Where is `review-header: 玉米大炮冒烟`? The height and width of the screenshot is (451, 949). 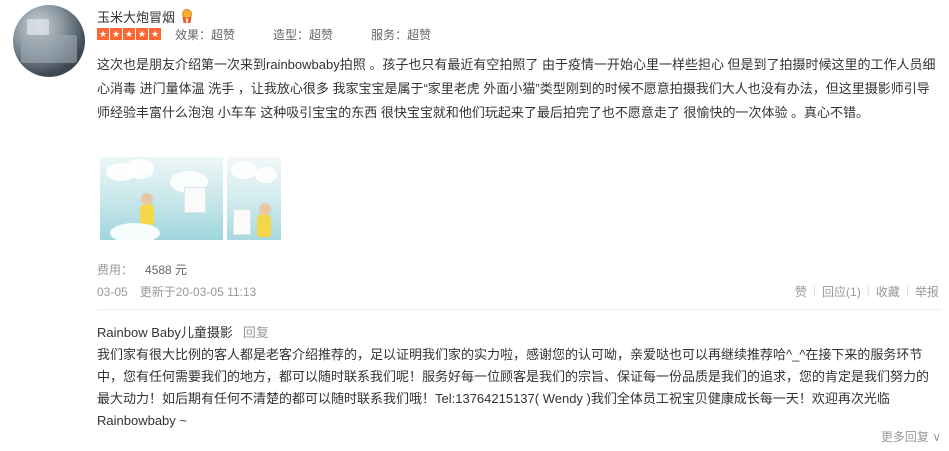
review-header: 玉米大炮冒烟 is located at coordinates (145, 16).